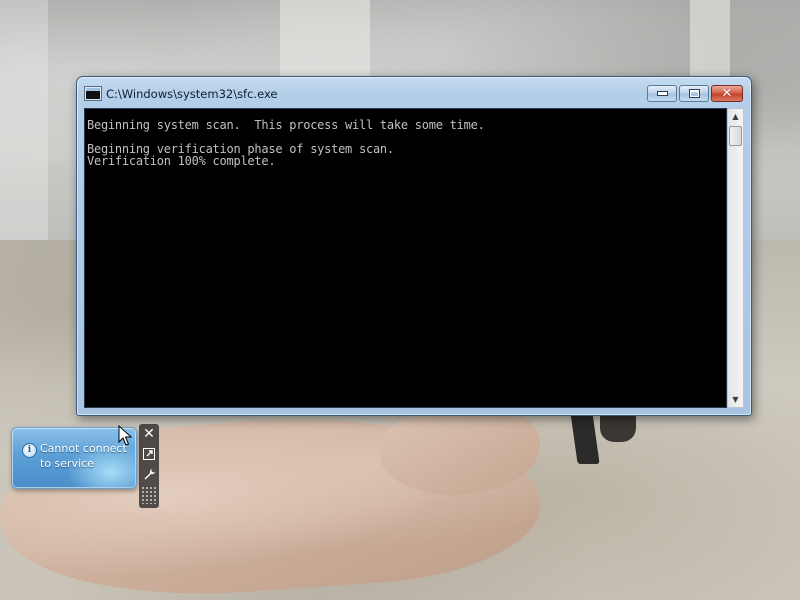 Image resolution: width=800 pixels, height=600 pixels. Describe the element at coordinates (735, 399) in the screenshot. I see `scroll-down-arrow-icon: ▼` at that location.